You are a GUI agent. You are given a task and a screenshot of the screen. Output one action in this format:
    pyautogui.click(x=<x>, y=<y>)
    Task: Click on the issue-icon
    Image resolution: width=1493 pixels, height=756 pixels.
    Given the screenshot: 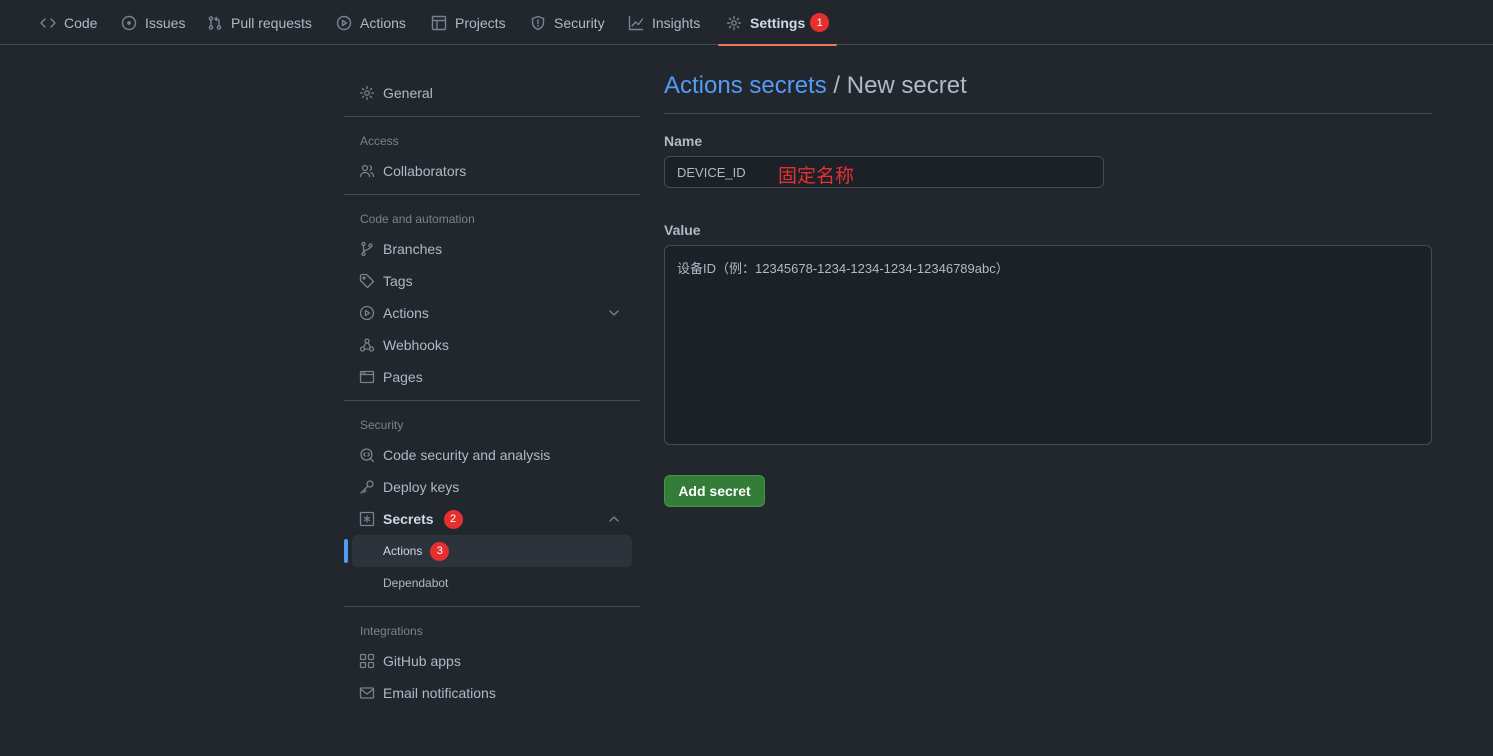 What is the action you would take?
    pyautogui.click(x=129, y=22)
    